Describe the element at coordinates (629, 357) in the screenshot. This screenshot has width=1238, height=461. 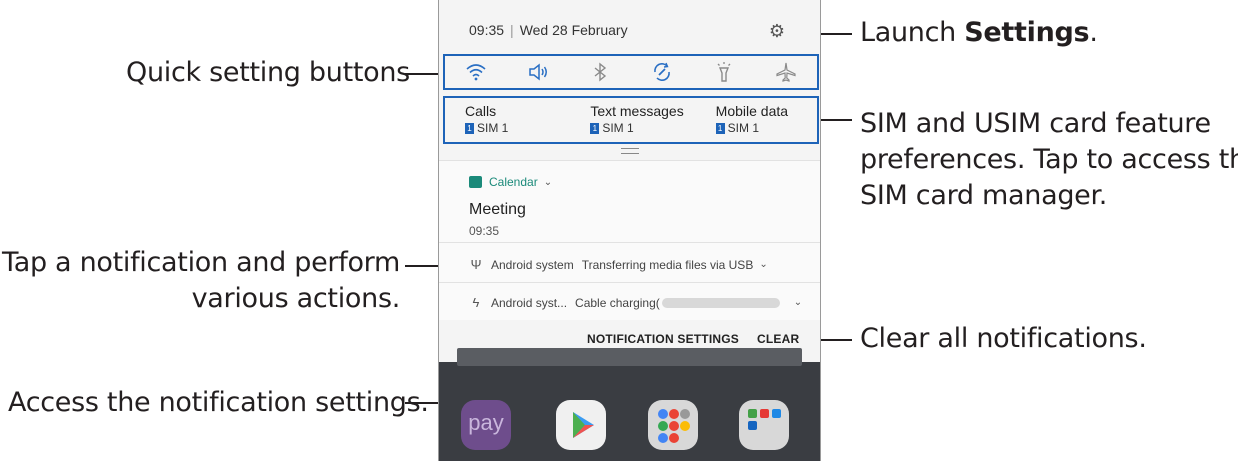
I see `home-widget` at that location.